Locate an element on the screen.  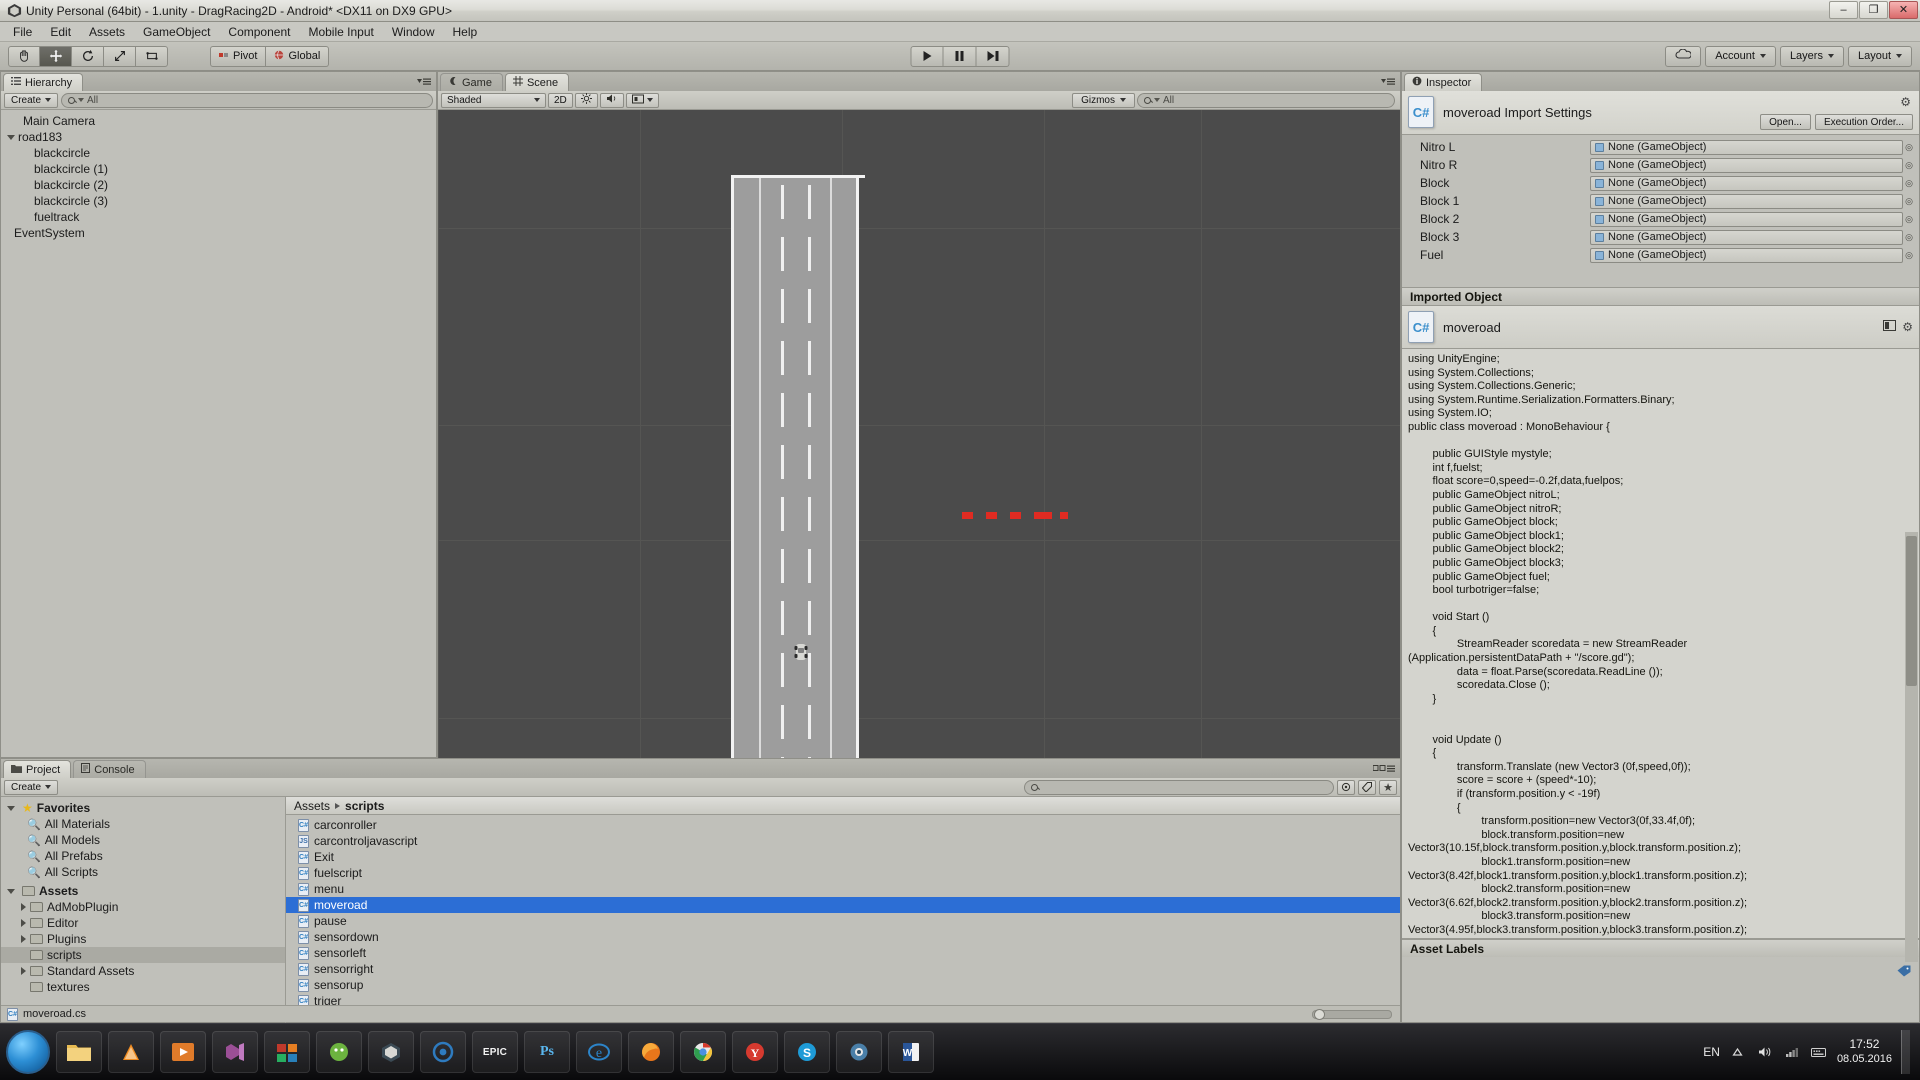
taskbar-photoshop: Ps is located at coordinates (547, 1052).